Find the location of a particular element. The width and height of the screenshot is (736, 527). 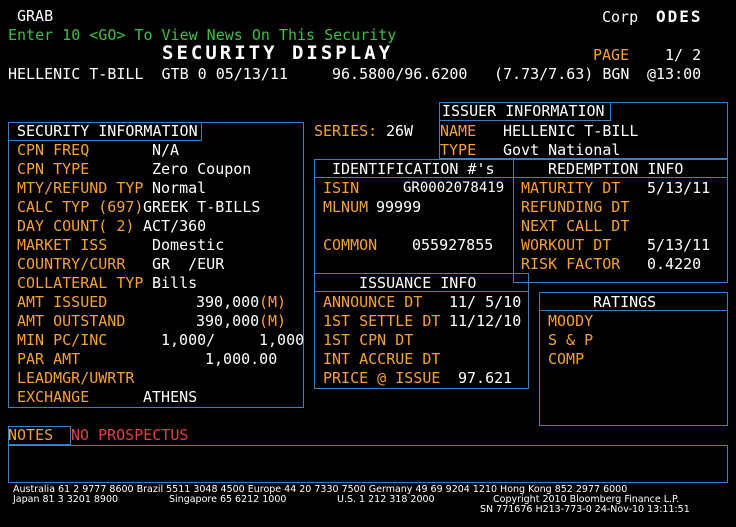

rating-agency: COMP is located at coordinates (566, 359).